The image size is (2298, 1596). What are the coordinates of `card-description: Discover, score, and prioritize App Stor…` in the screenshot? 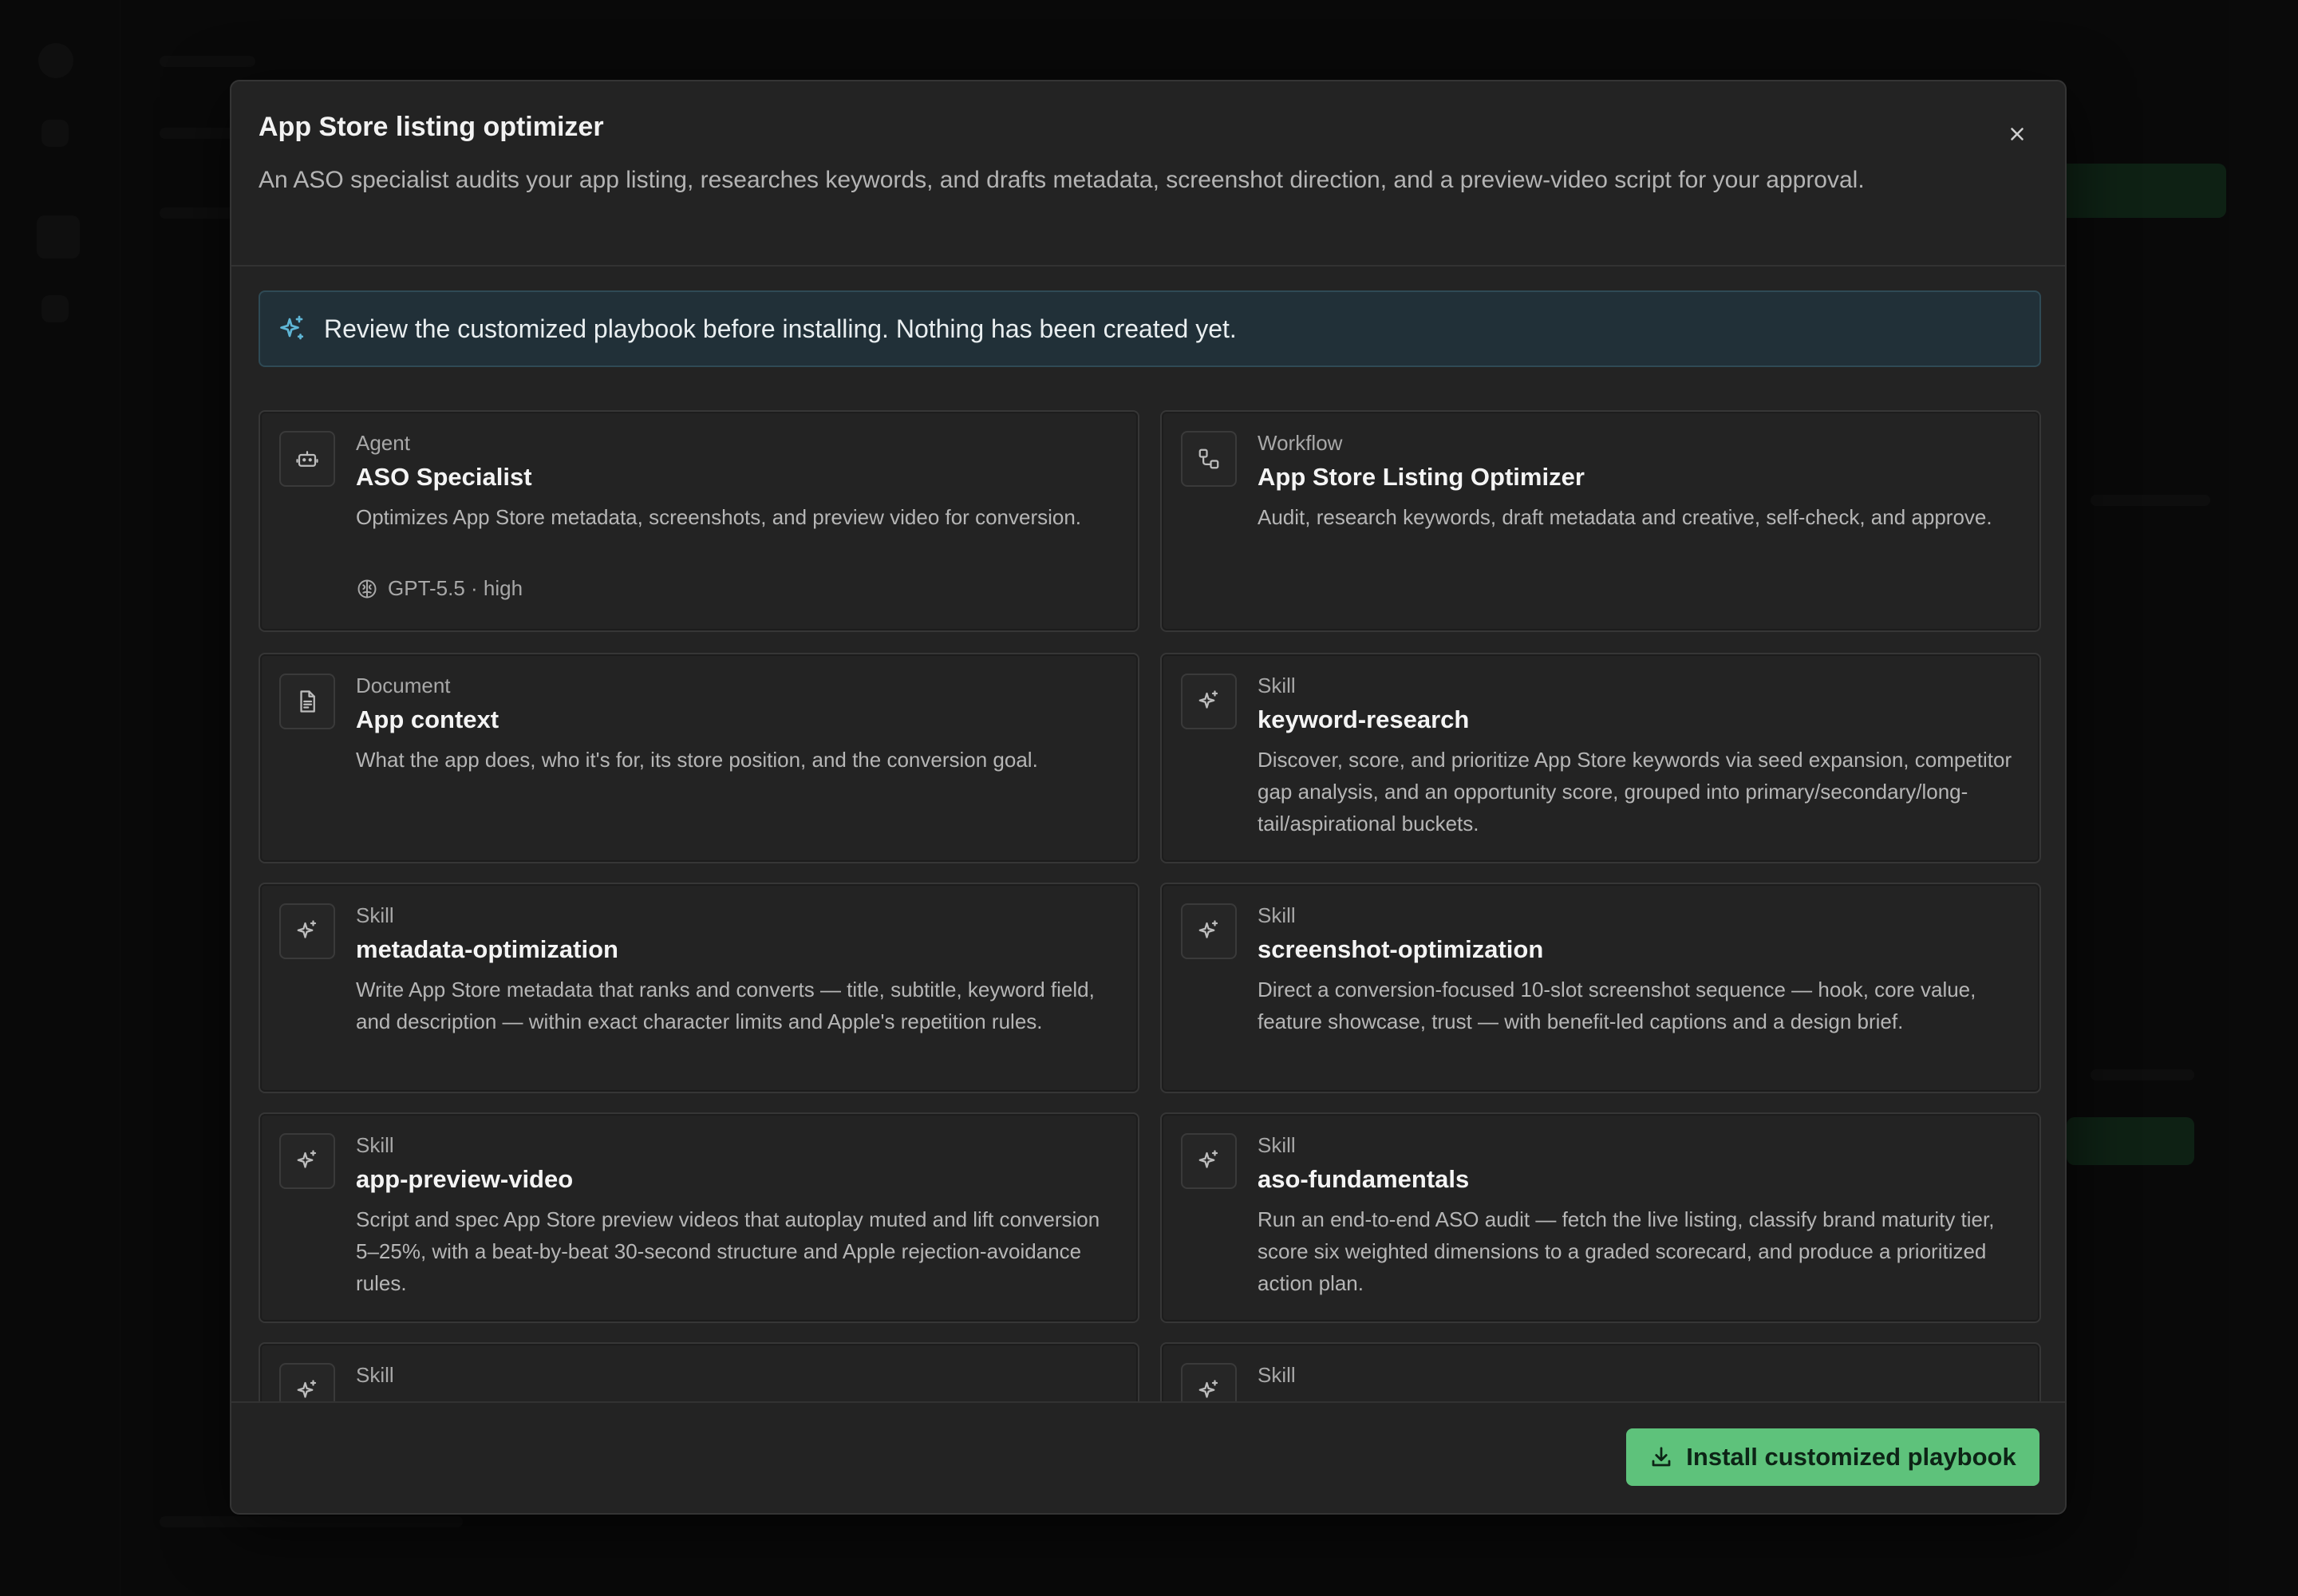 It's located at (1635, 792).